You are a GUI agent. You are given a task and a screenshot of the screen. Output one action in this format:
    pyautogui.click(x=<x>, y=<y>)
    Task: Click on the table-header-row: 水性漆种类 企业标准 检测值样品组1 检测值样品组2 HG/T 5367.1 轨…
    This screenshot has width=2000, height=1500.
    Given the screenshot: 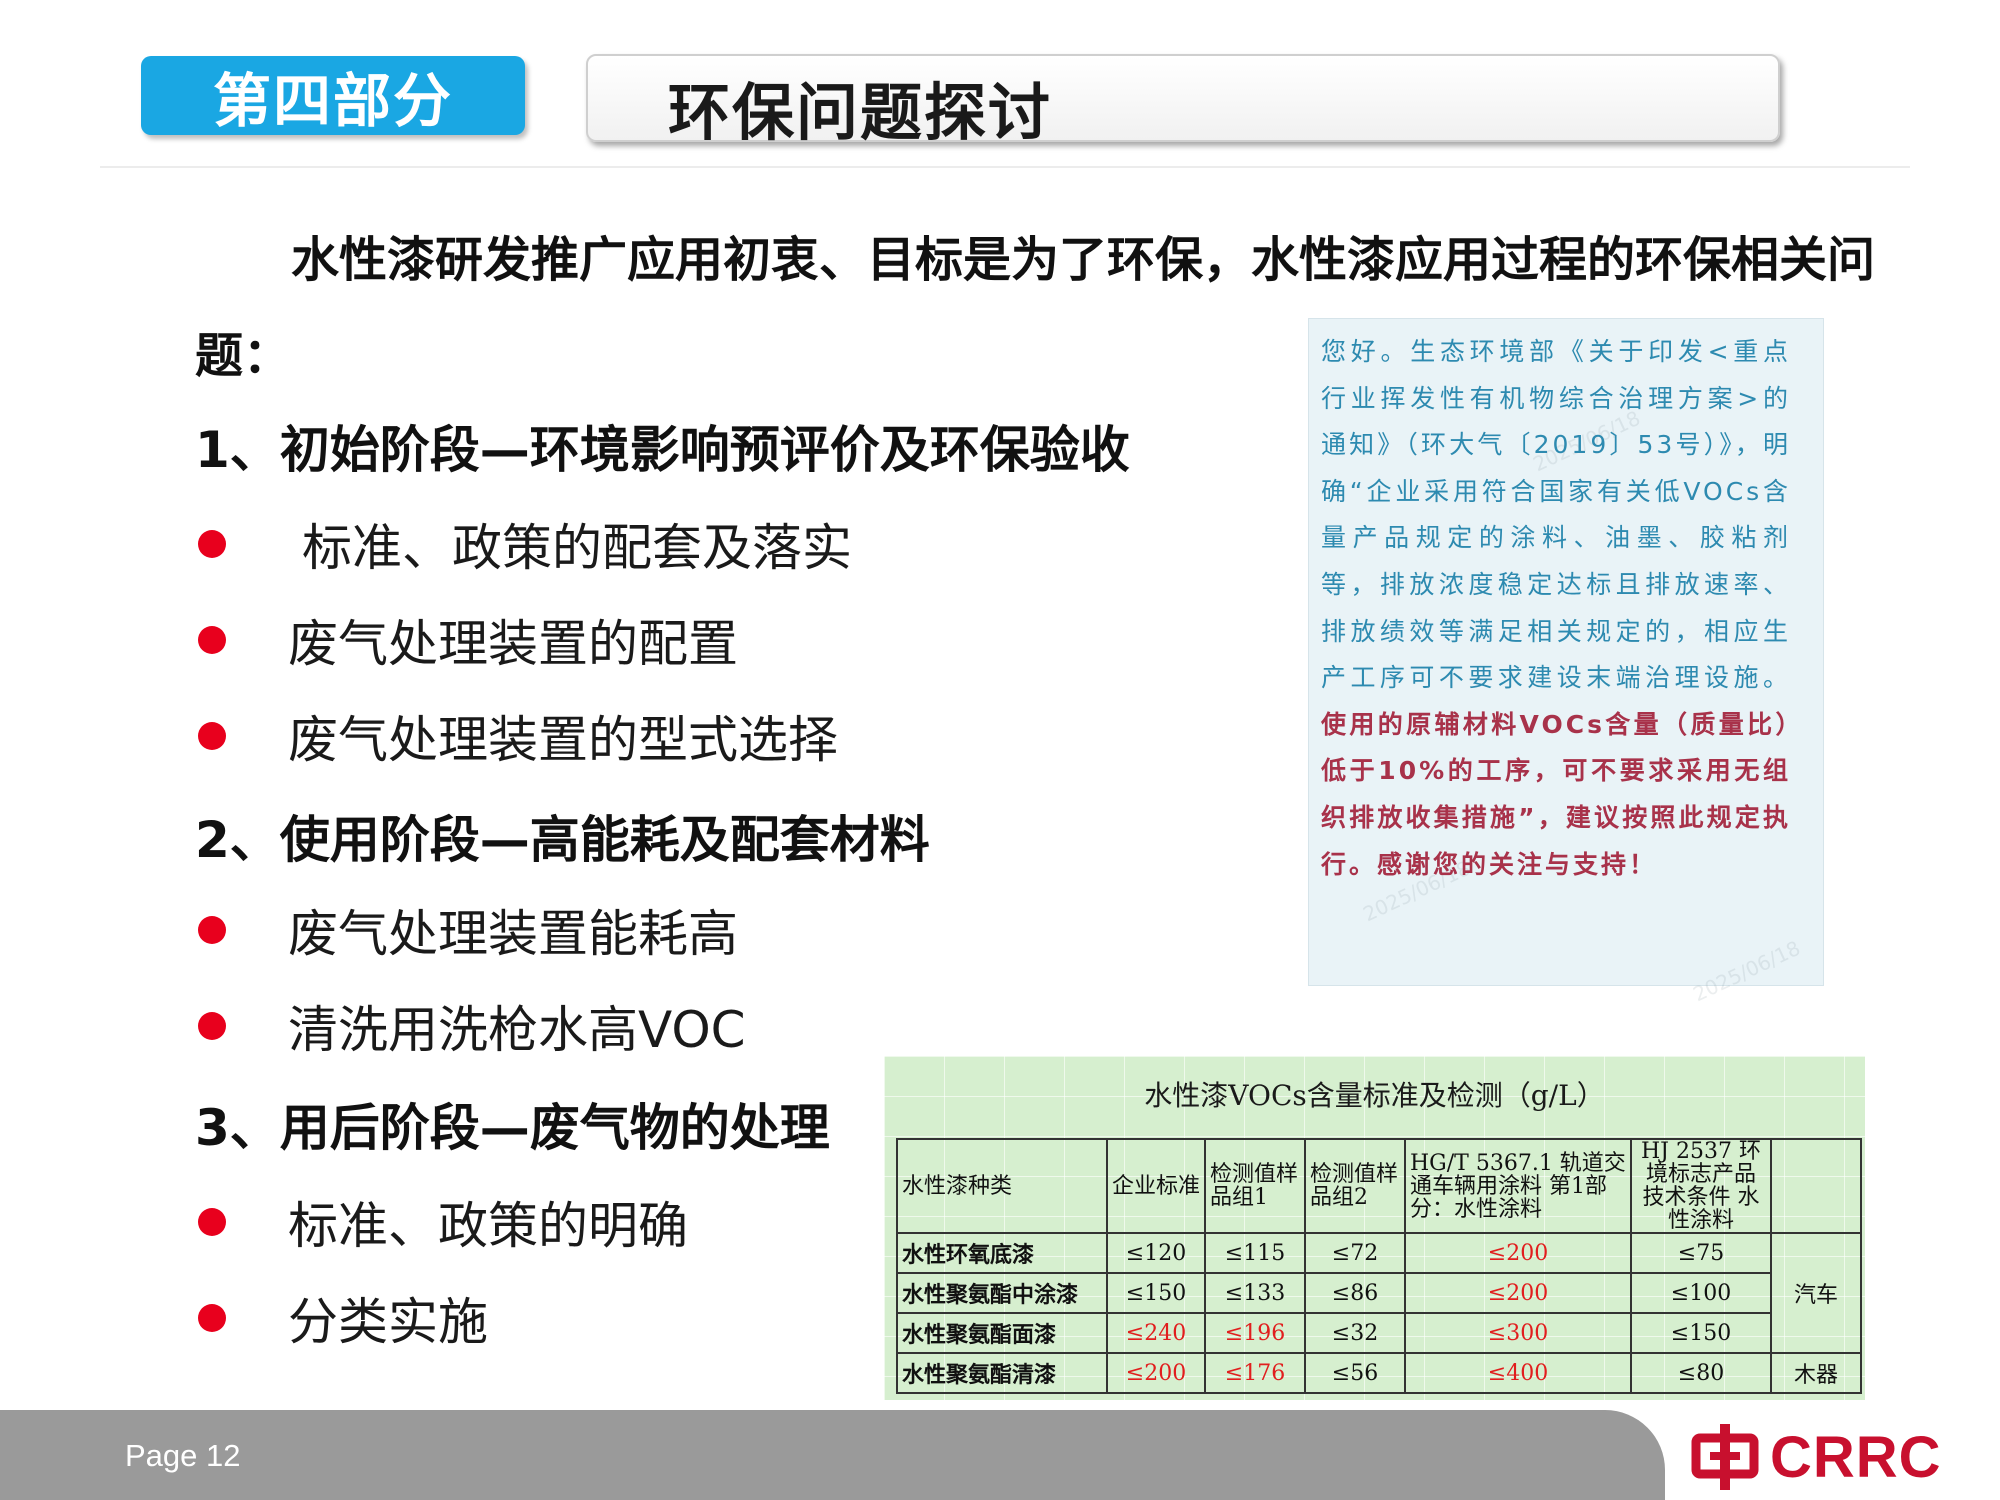 What is the action you would take?
    pyautogui.click(x=1379, y=1186)
    